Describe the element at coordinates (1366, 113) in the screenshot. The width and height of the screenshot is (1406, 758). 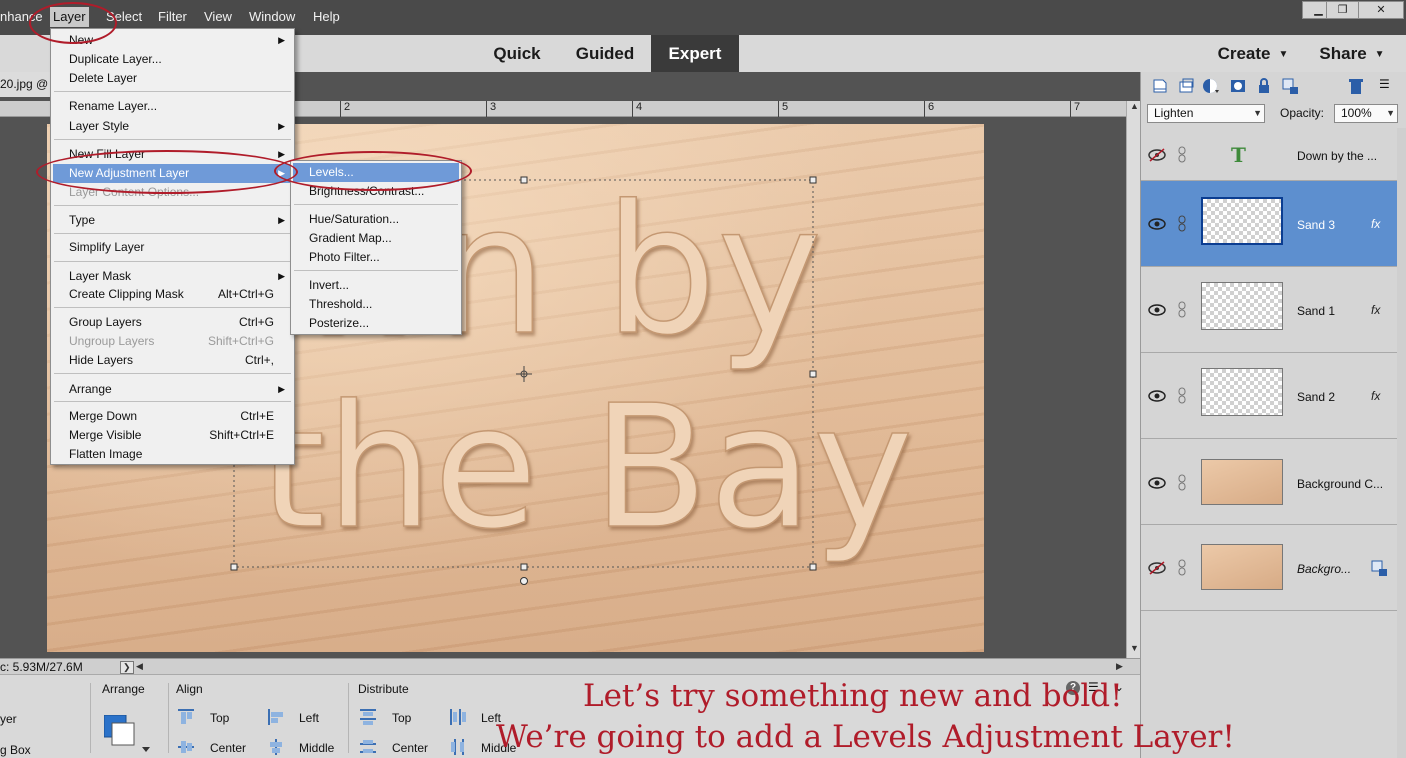
I see `opacity-input: 100% ▼` at that location.